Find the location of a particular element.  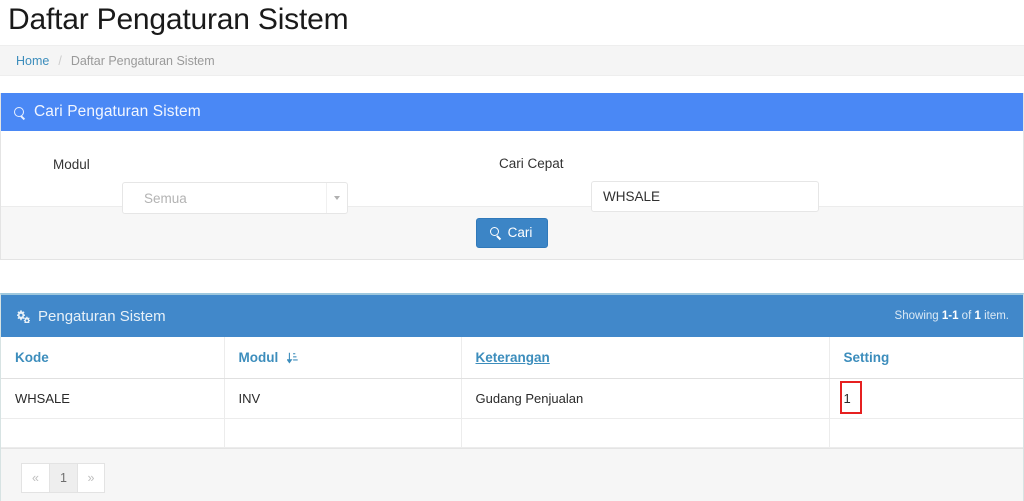

column-header-kode: Kode is located at coordinates (112, 358).